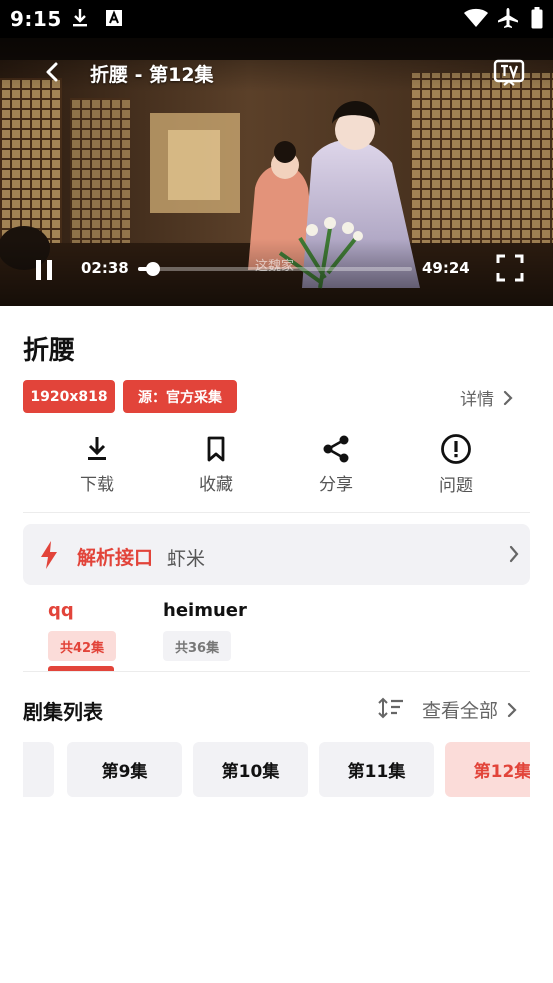 The height and width of the screenshot is (983, 553). Describe the element at coordinates (38, 769) in the screenshot. I see `episode-item` at that location.